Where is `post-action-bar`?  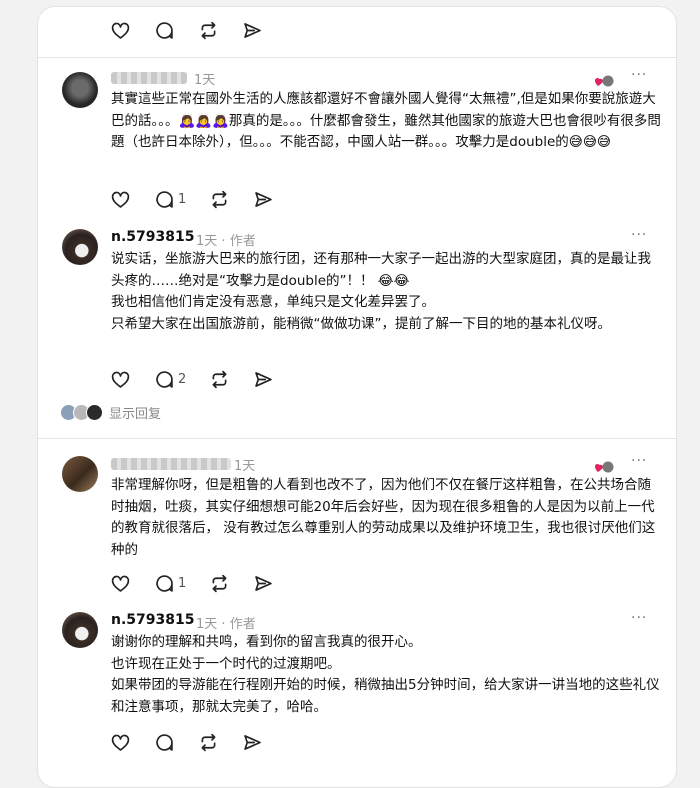
post-action-bar is located at coordinates (198, 742).